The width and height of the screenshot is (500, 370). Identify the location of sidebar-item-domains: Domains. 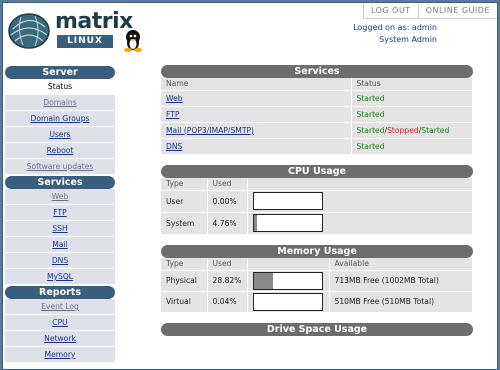
(60, 103).